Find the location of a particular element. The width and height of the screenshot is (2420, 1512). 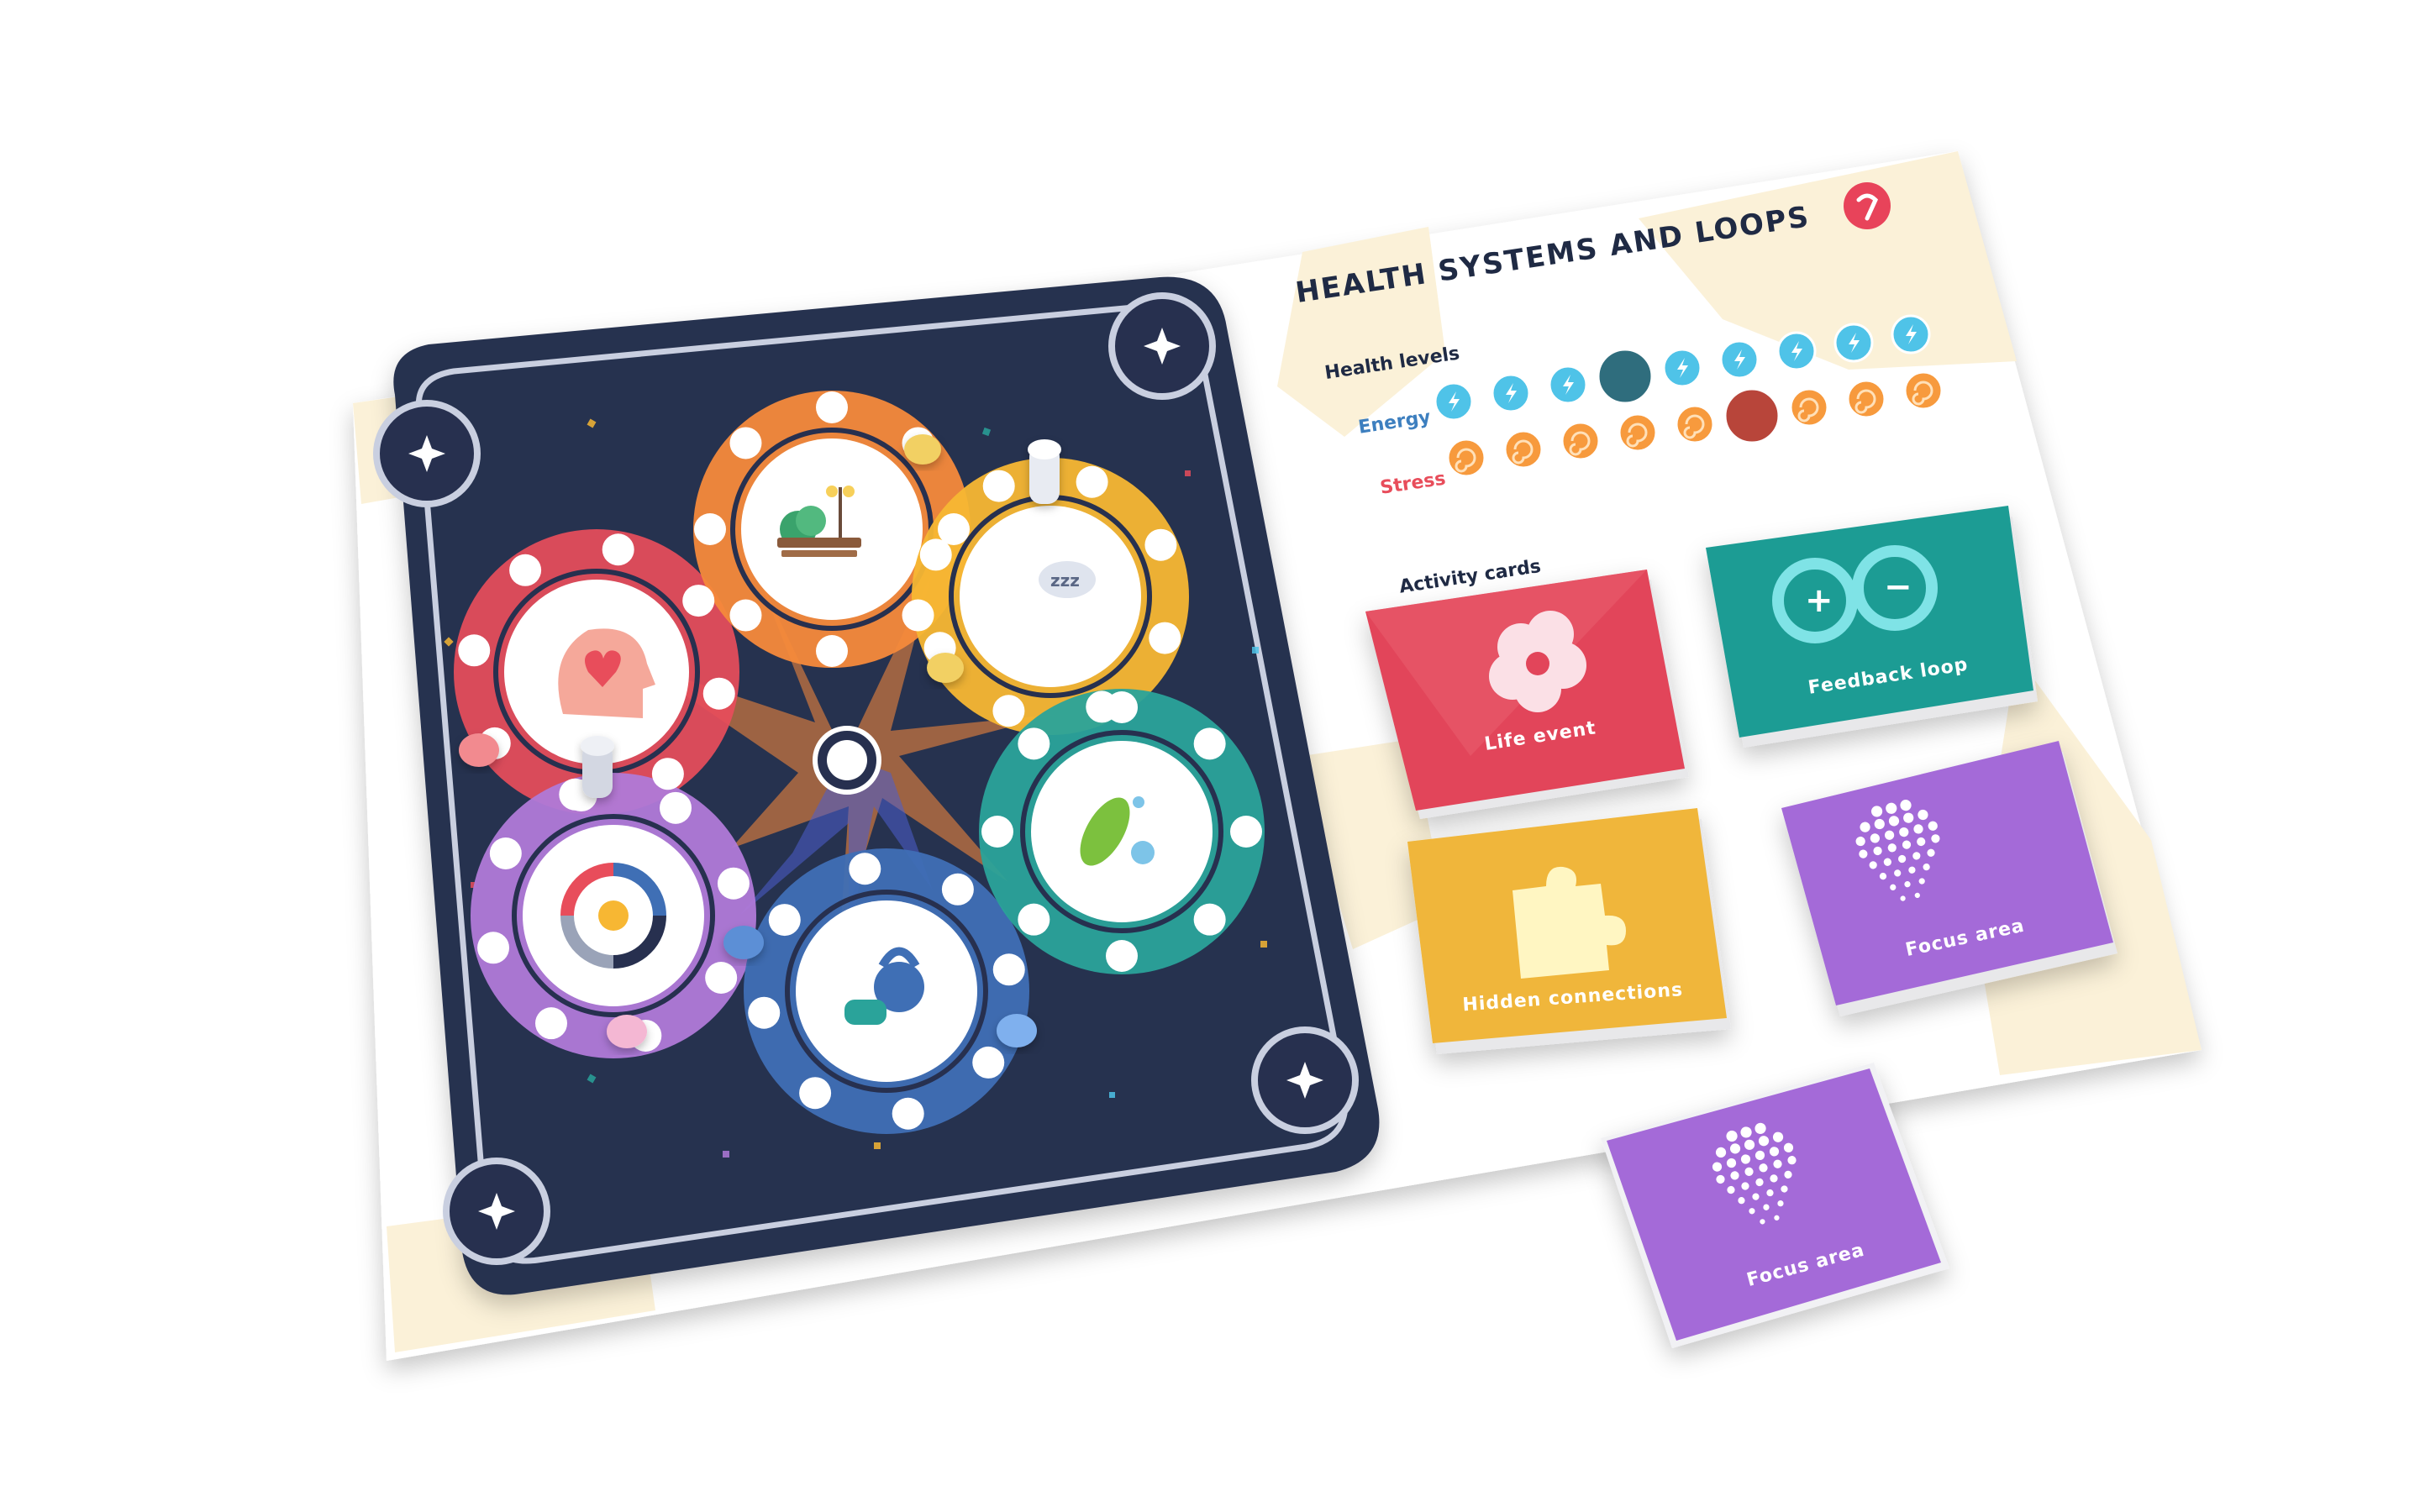

area-fitness is located at coordinates (886, 991).